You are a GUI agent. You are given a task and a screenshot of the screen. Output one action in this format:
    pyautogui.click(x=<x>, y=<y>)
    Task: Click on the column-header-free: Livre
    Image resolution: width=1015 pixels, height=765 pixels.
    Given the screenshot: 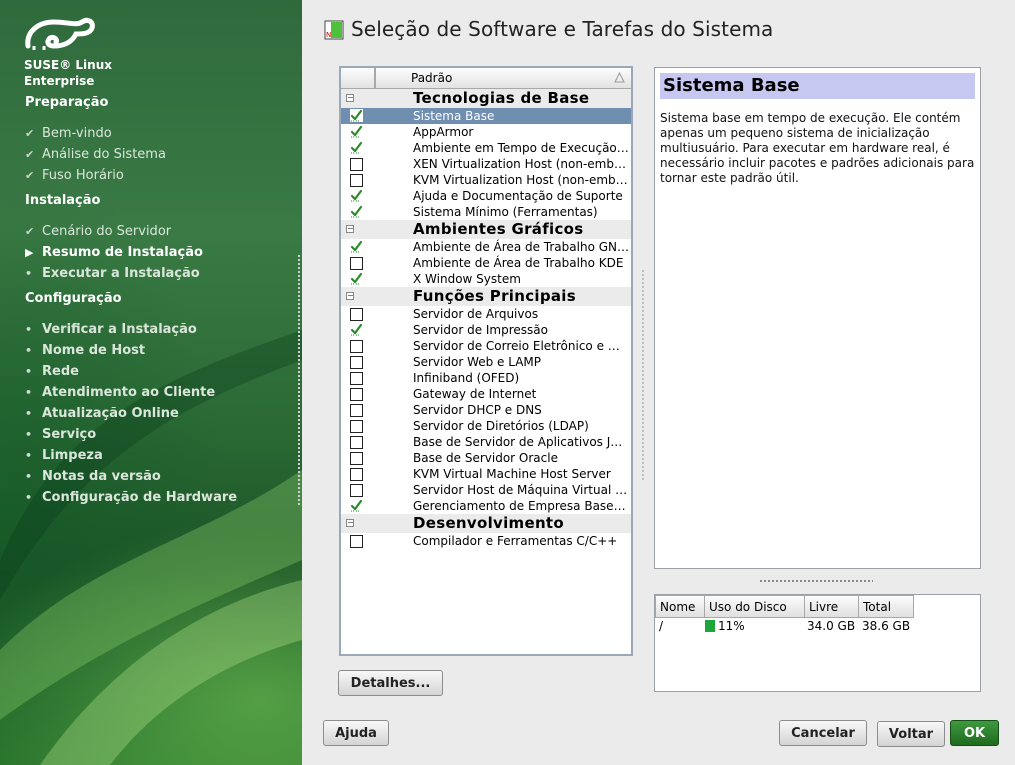 What is the action you would take?
    pyautogui.click(x=832, y=606)
    